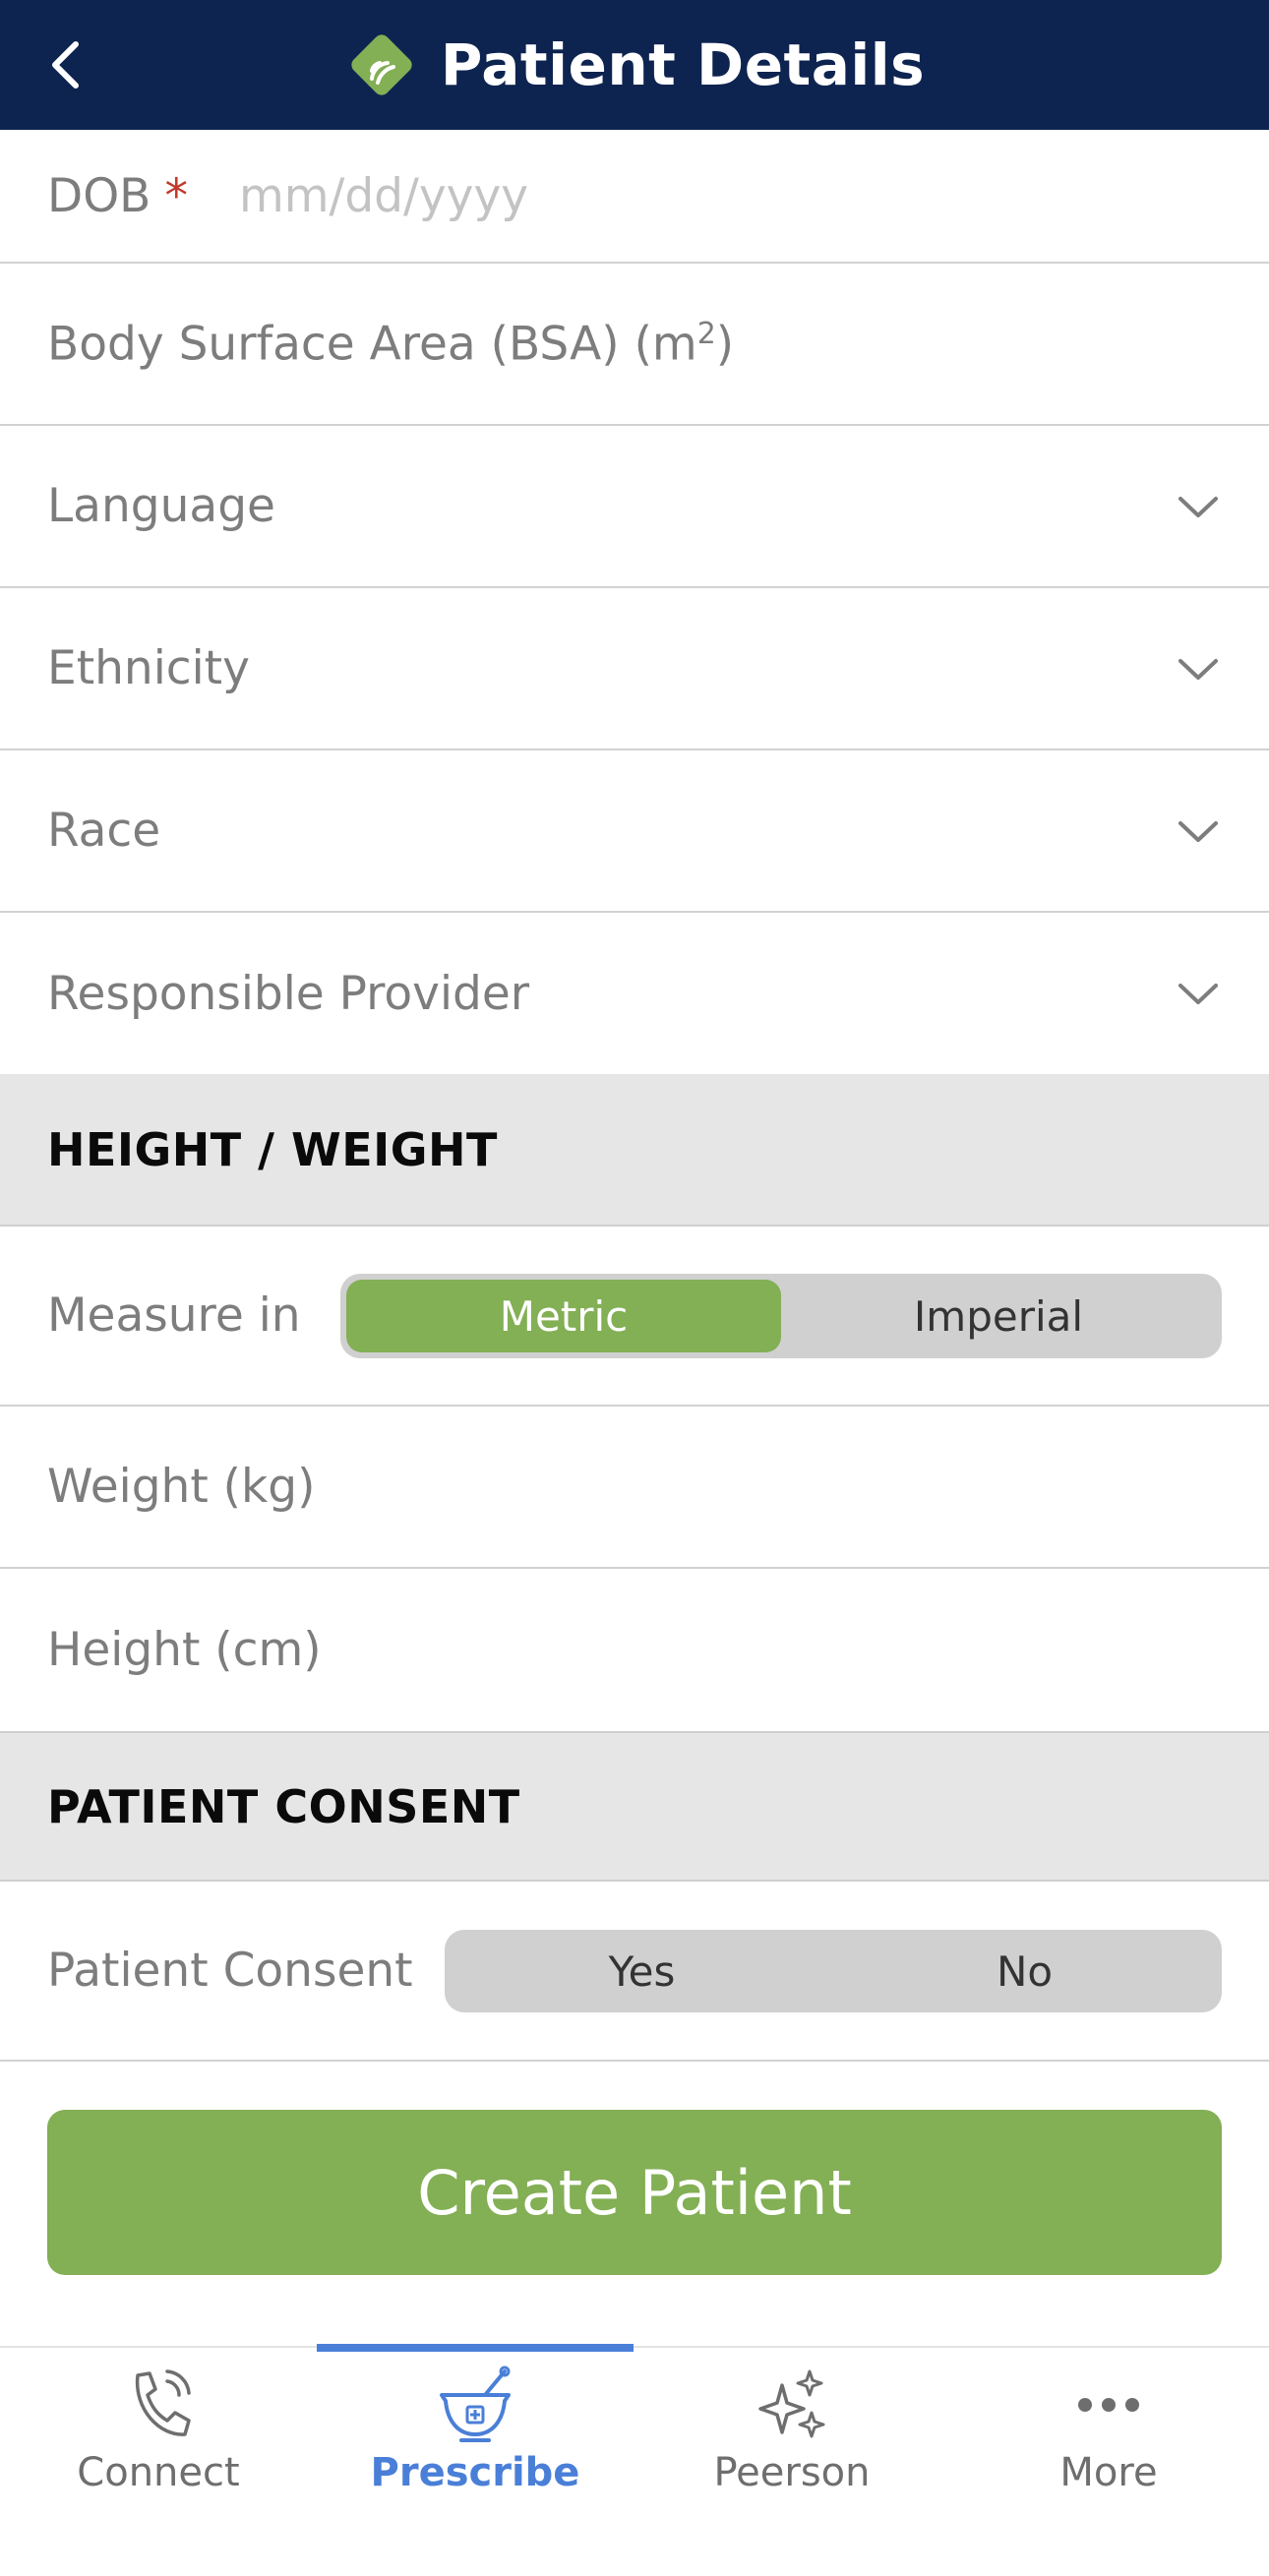  Describe the element at coordinates (725, 345) in the screenshot. I see `bsa-label-close: )` at that location.